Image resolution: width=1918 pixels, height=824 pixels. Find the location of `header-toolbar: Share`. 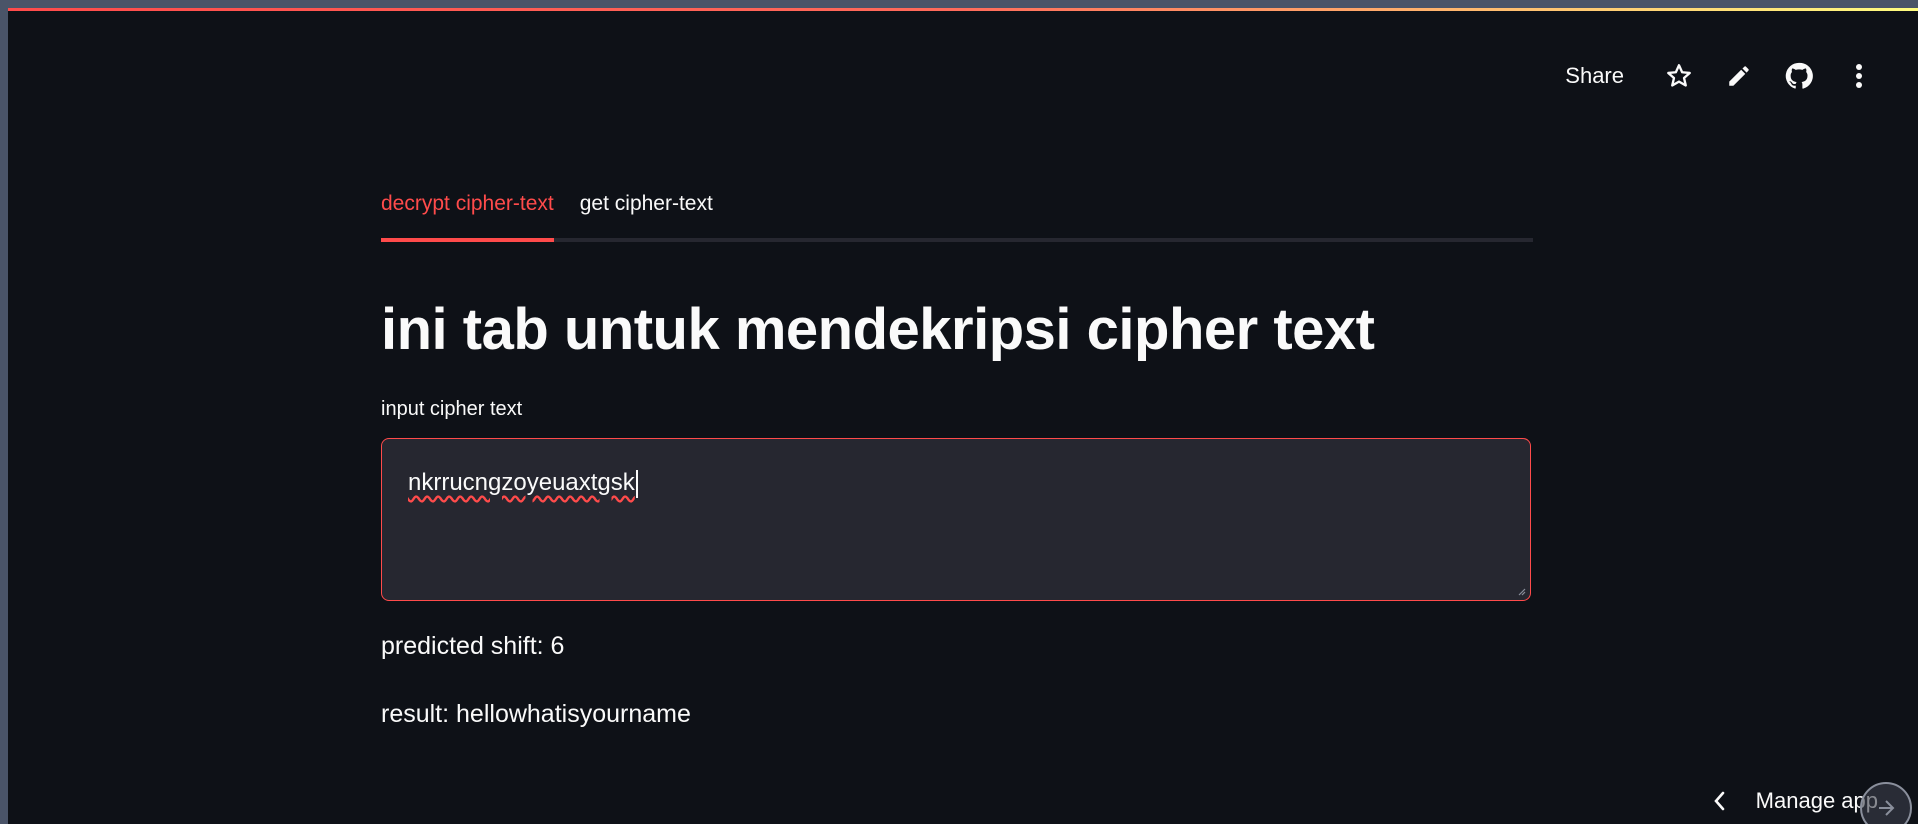

header-toolbar: Share is located at coordinates (1714, 76).